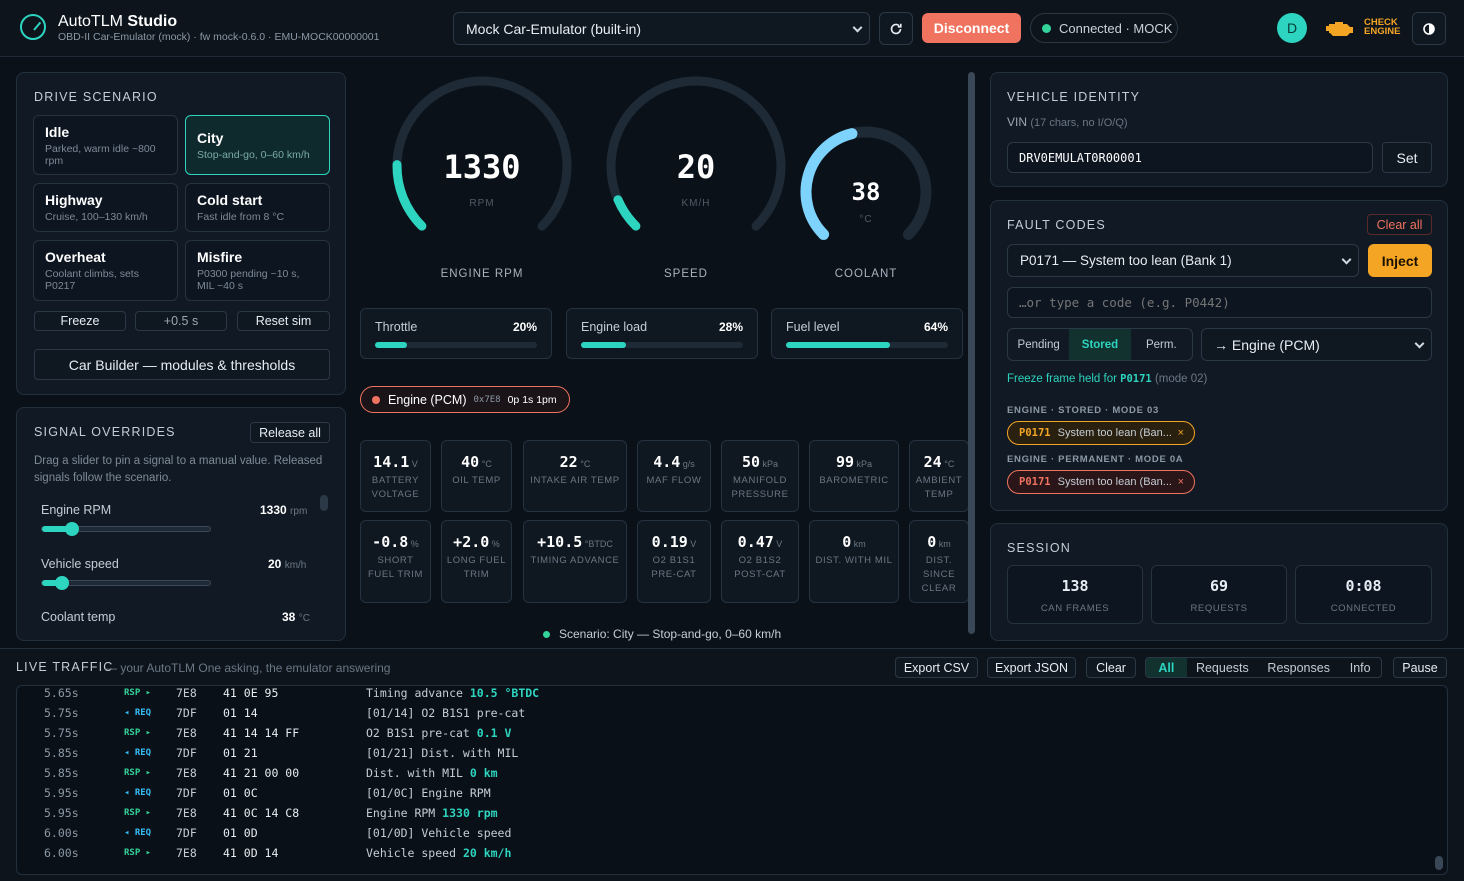  I want to click on pid-unit: km, so click(943, 544).